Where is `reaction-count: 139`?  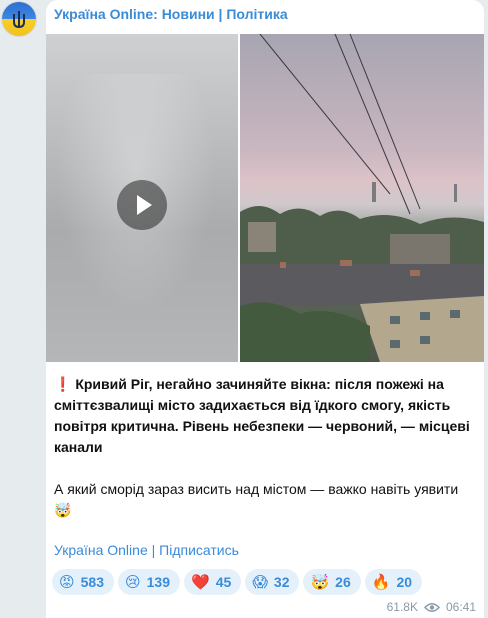
reaction-count: 139 is located at coordinates (158, 582).